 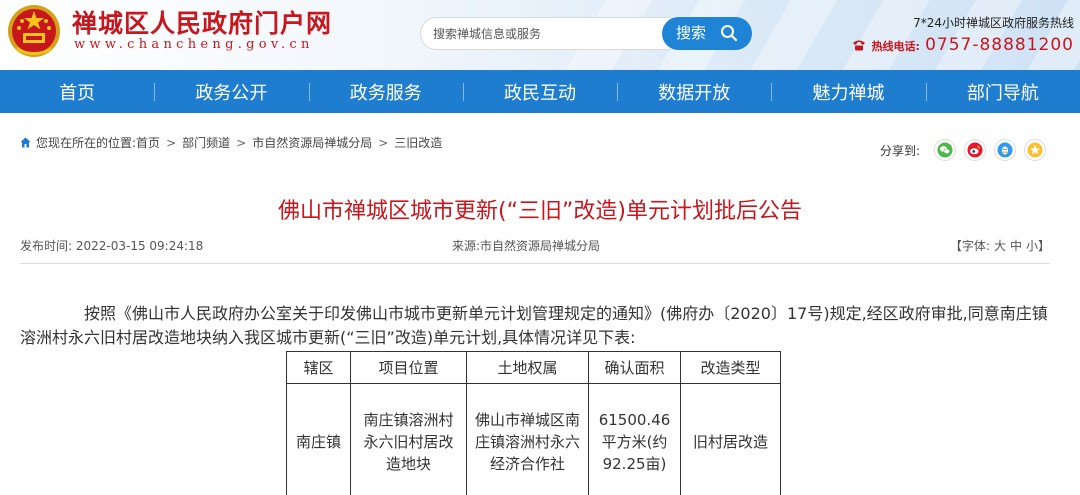 I want to click on breadcrumb-three-old-renovation: 三旧改造, so click(x=418, y=143).